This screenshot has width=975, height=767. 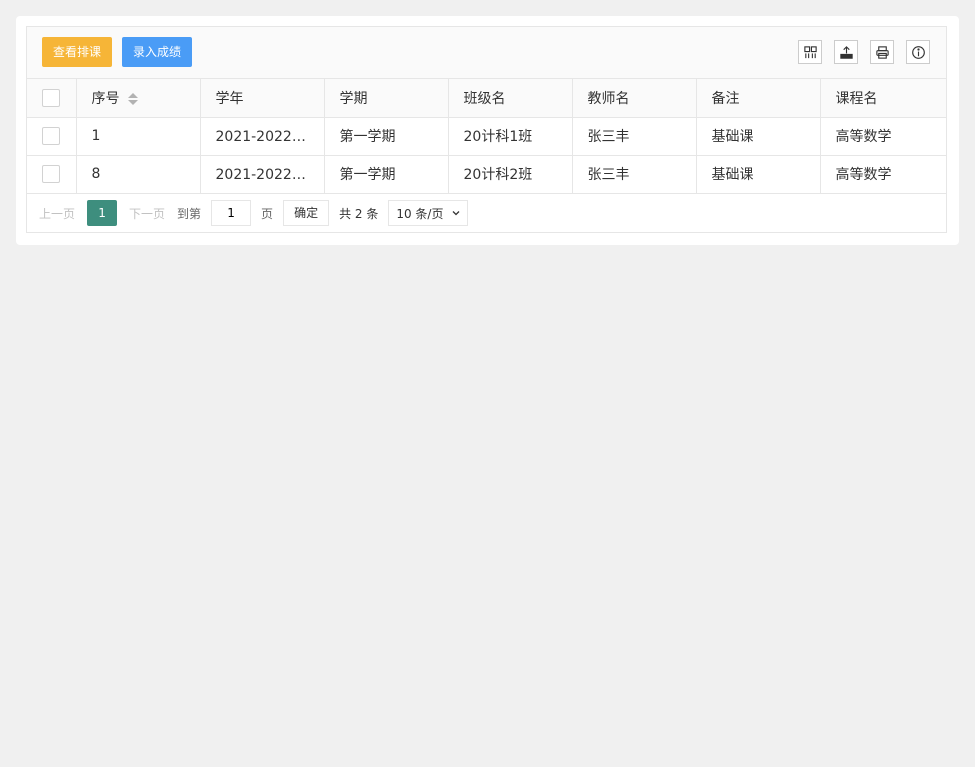 I want to click on columns-filter-icon, so click(x=810, y=52).